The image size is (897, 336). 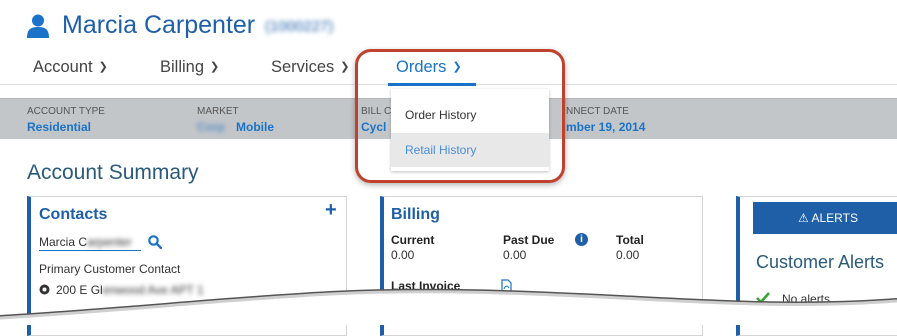 I want to click on account-type-label: ACCOUNT TYPE, so click(x=66, y=111).